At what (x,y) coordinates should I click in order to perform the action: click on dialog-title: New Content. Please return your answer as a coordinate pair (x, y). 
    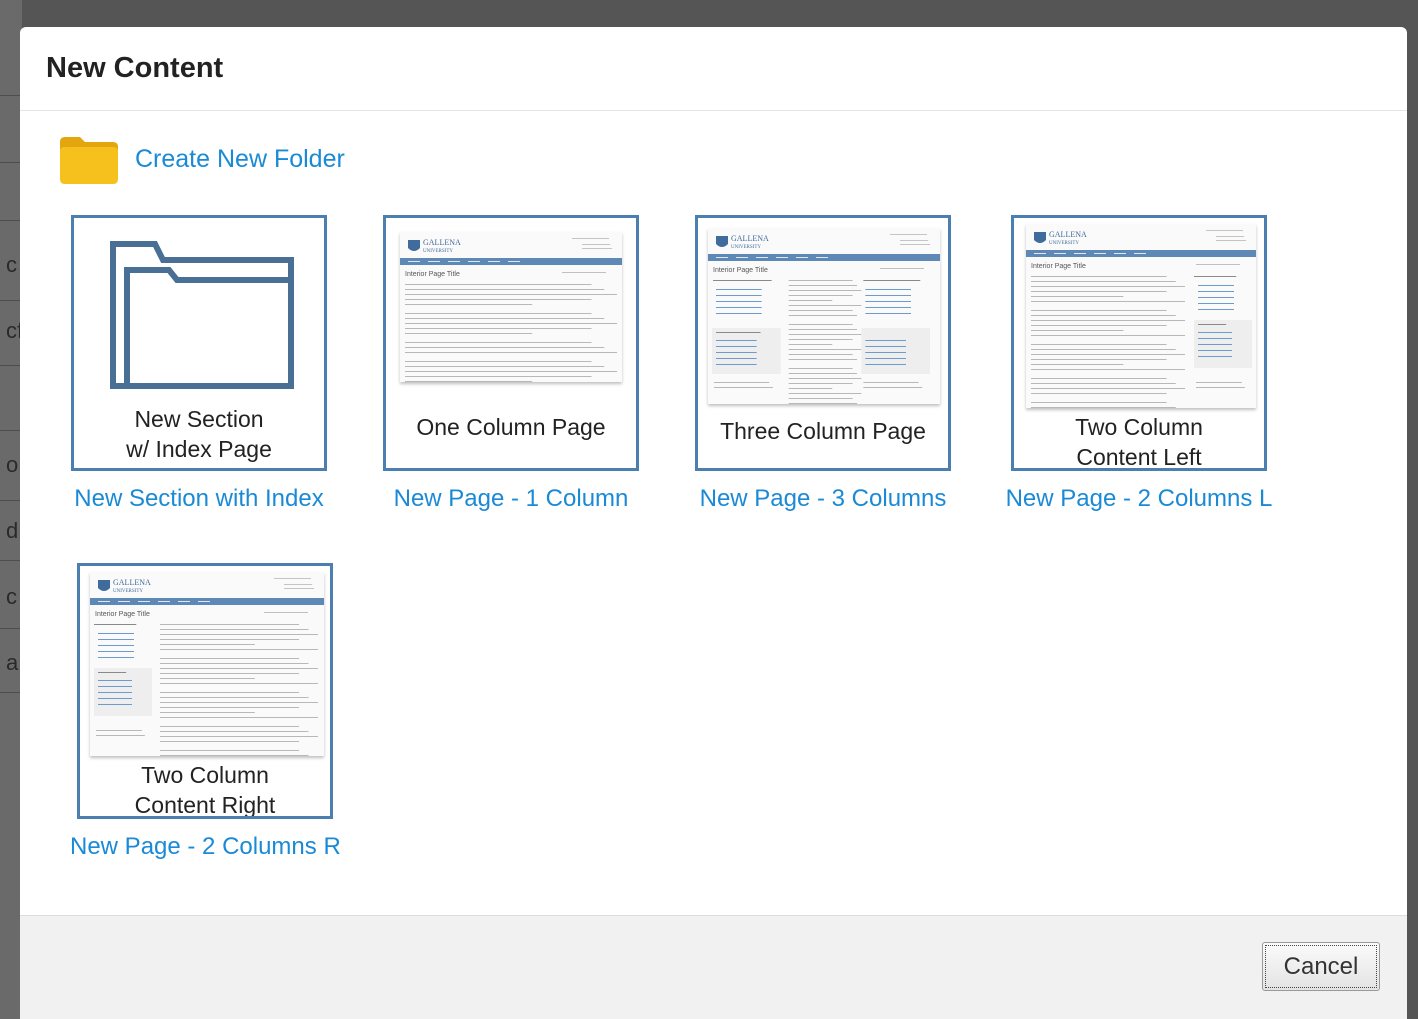
    Looking at the image, I should click on (135, 68).